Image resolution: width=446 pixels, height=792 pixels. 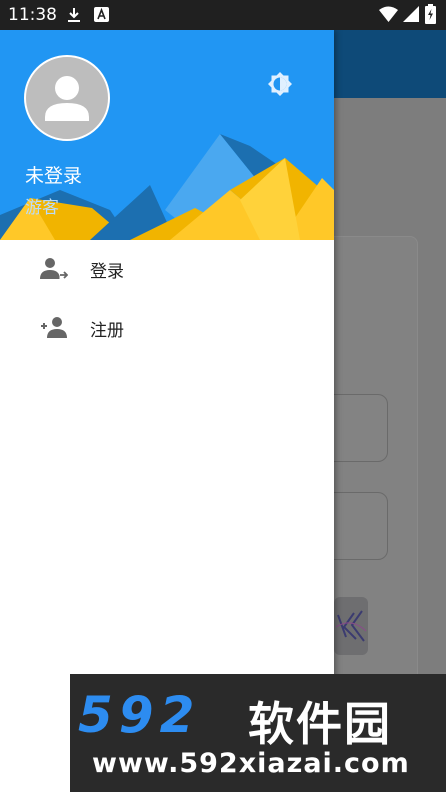 What do you see at coordinates (223, 15) in the screenshot?
I see `status-bar: 11:38` at bounding box center [223, 15].